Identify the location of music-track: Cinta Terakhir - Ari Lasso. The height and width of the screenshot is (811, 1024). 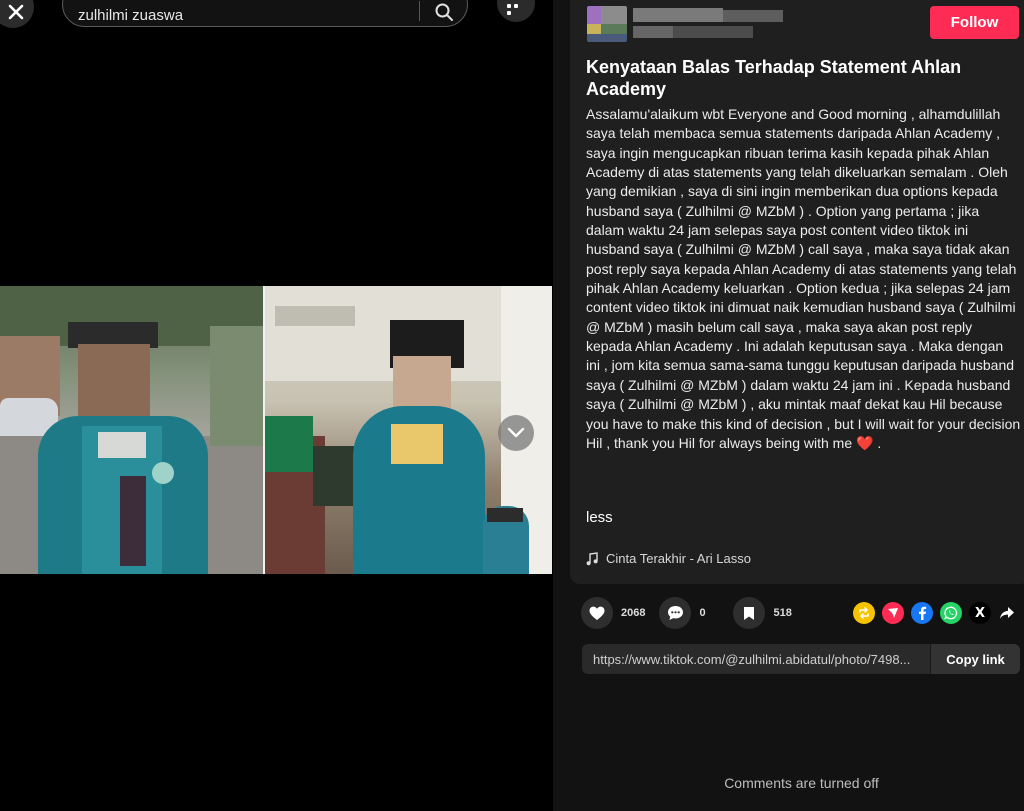
(668, 558).